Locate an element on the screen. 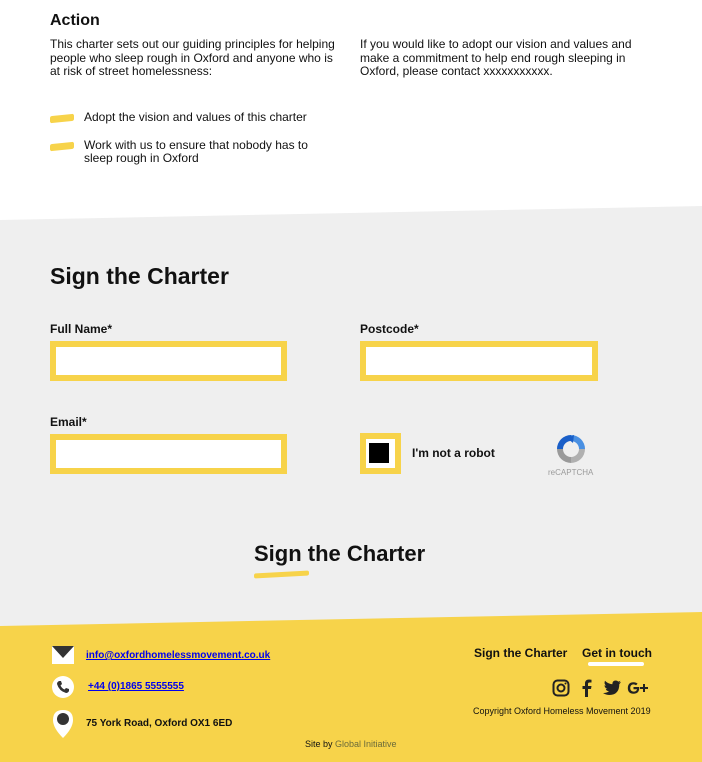 The image size is (702, 762). active-nav-underline is located at coordinates (616, 664).